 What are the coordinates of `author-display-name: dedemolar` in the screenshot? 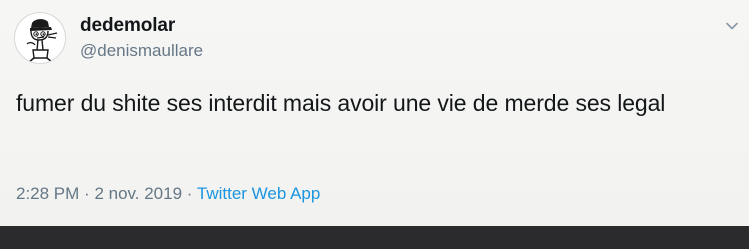 It's located at (127, 26).